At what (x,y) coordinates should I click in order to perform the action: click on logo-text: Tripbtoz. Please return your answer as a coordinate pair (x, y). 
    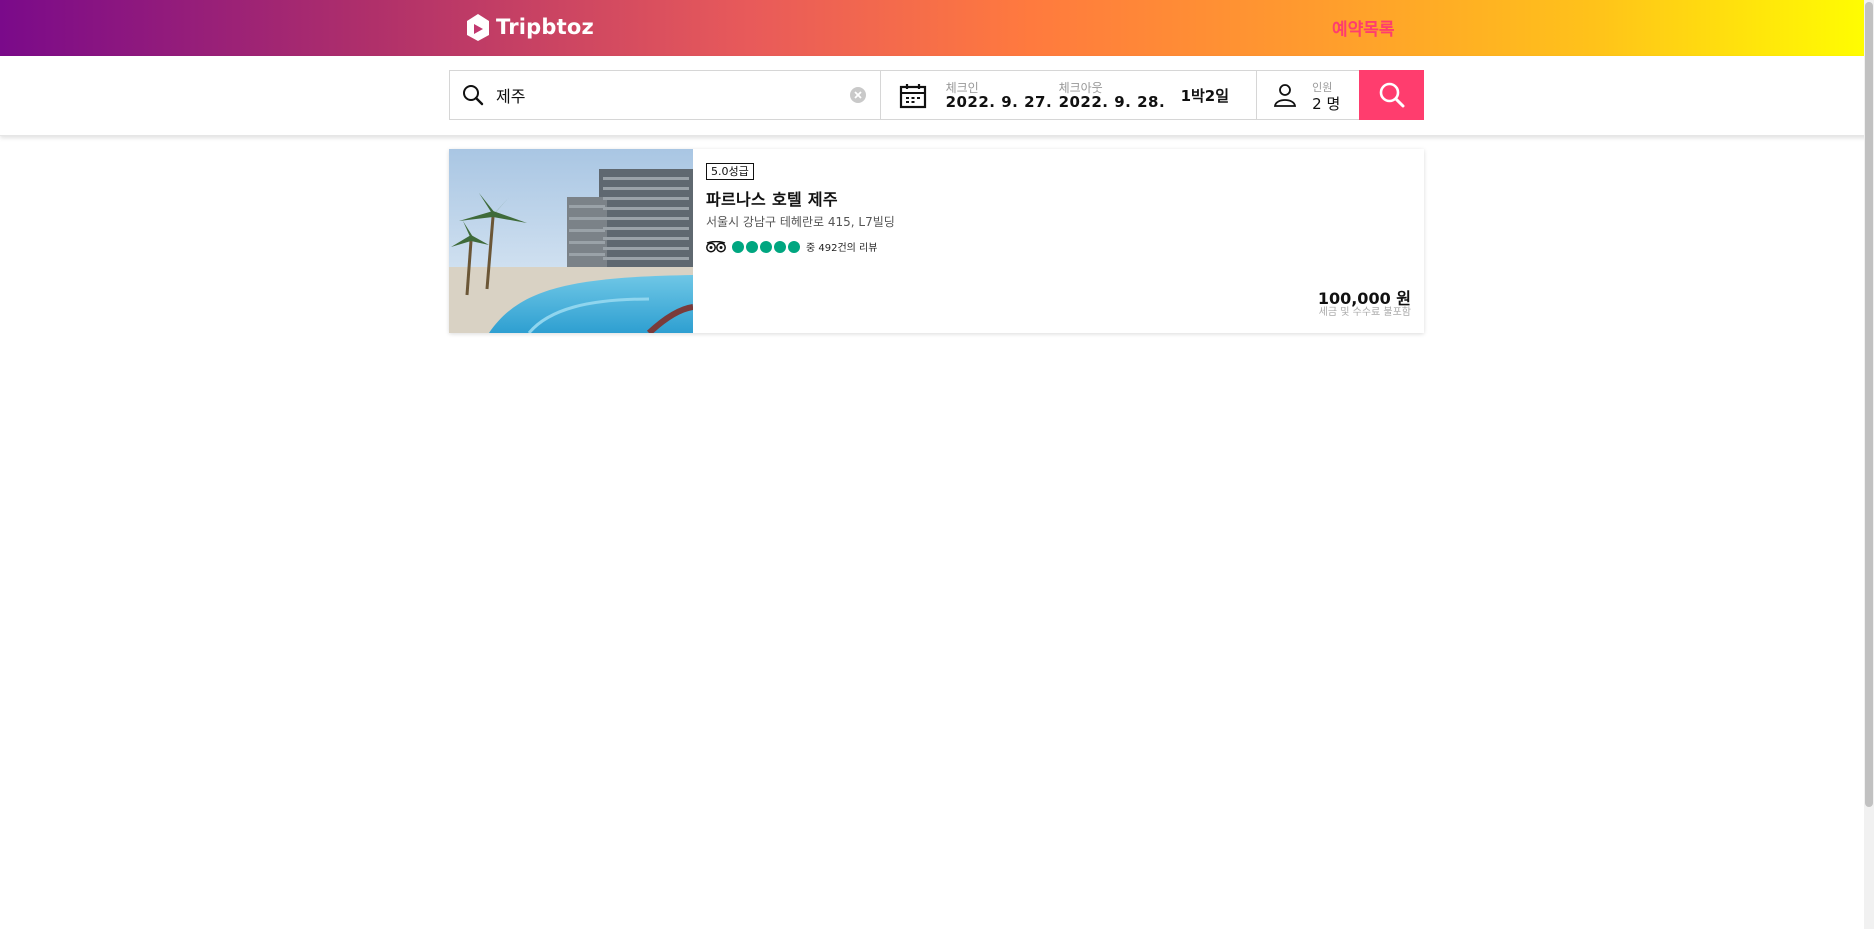
    Looking at the image, I should click on (545, 27).